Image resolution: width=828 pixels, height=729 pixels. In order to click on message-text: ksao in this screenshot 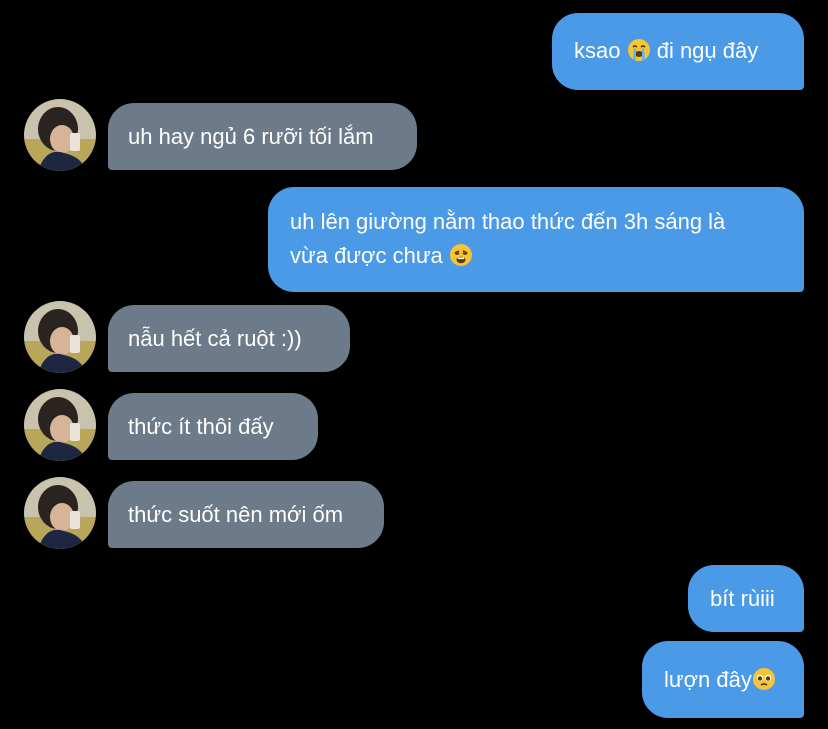, I will do `click(600, 50)`.